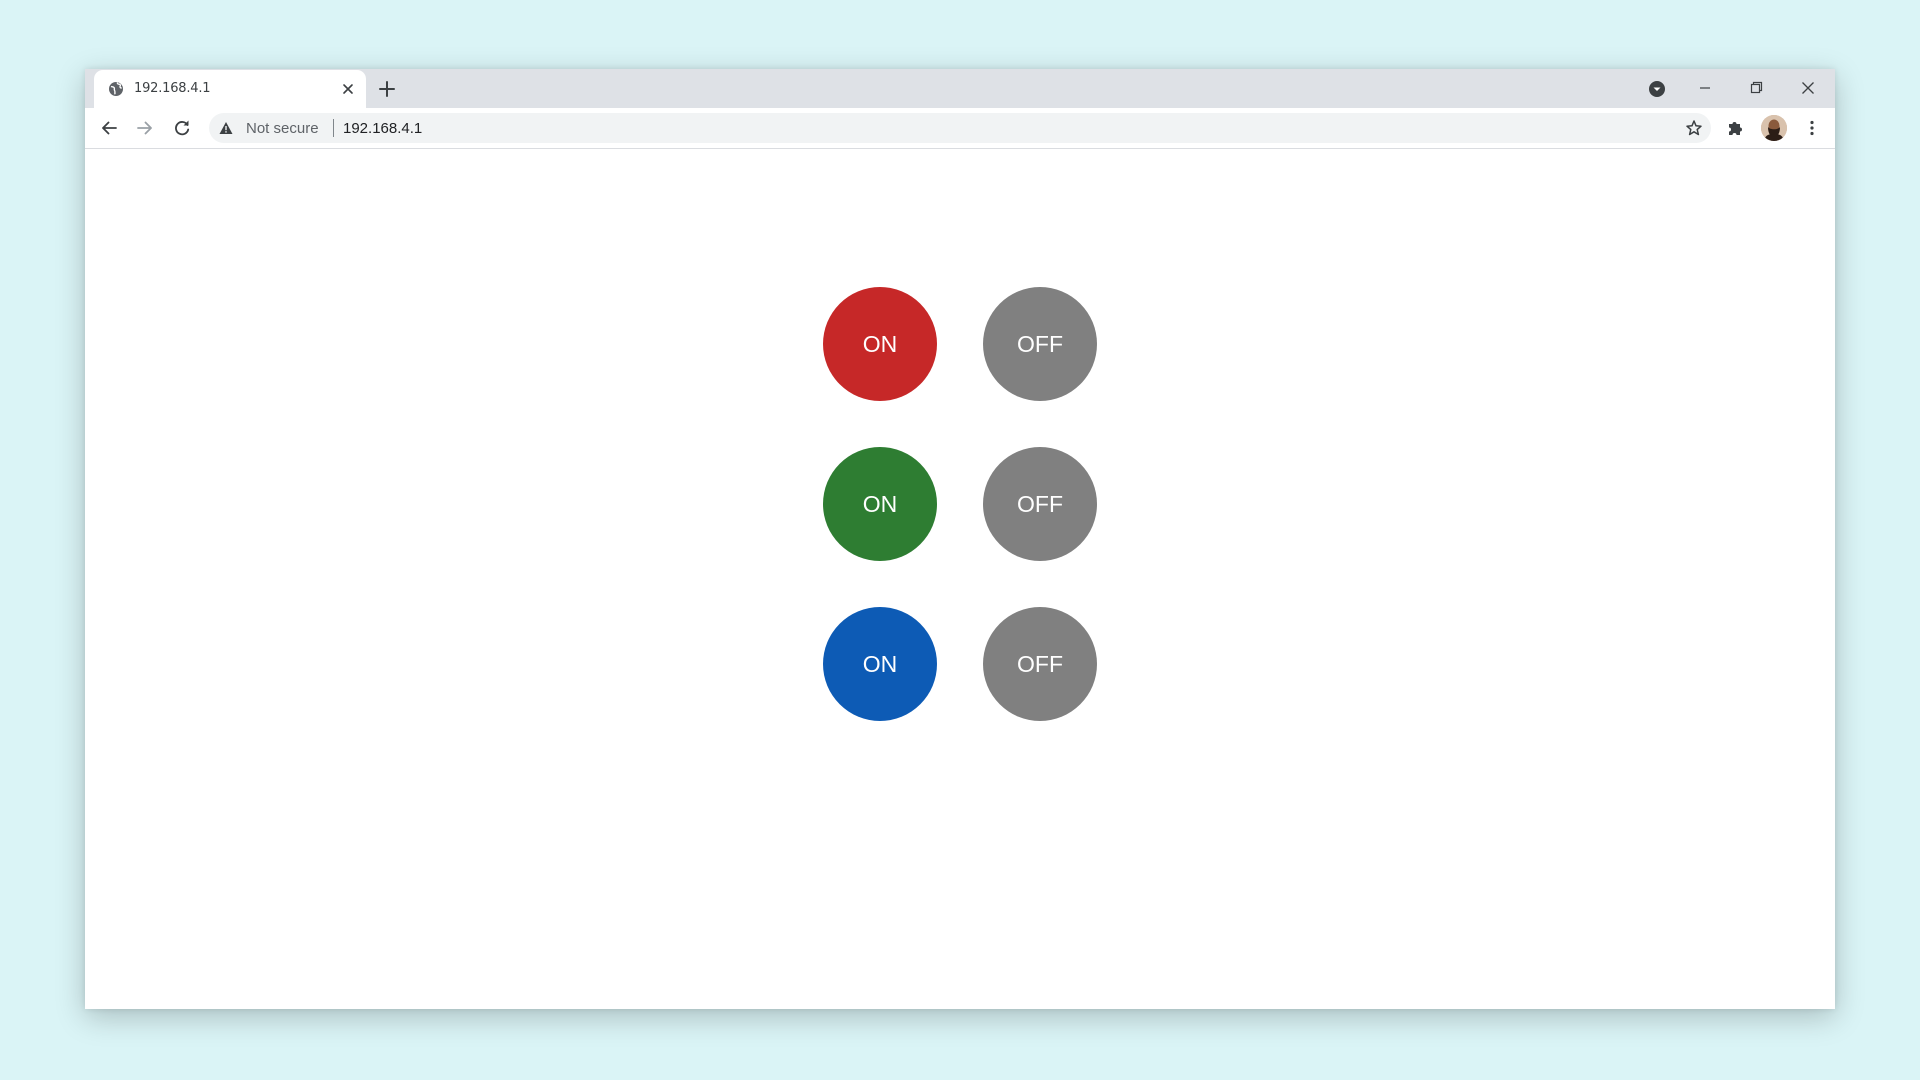  I want to click on new-tab-icon, so click(387, 89).